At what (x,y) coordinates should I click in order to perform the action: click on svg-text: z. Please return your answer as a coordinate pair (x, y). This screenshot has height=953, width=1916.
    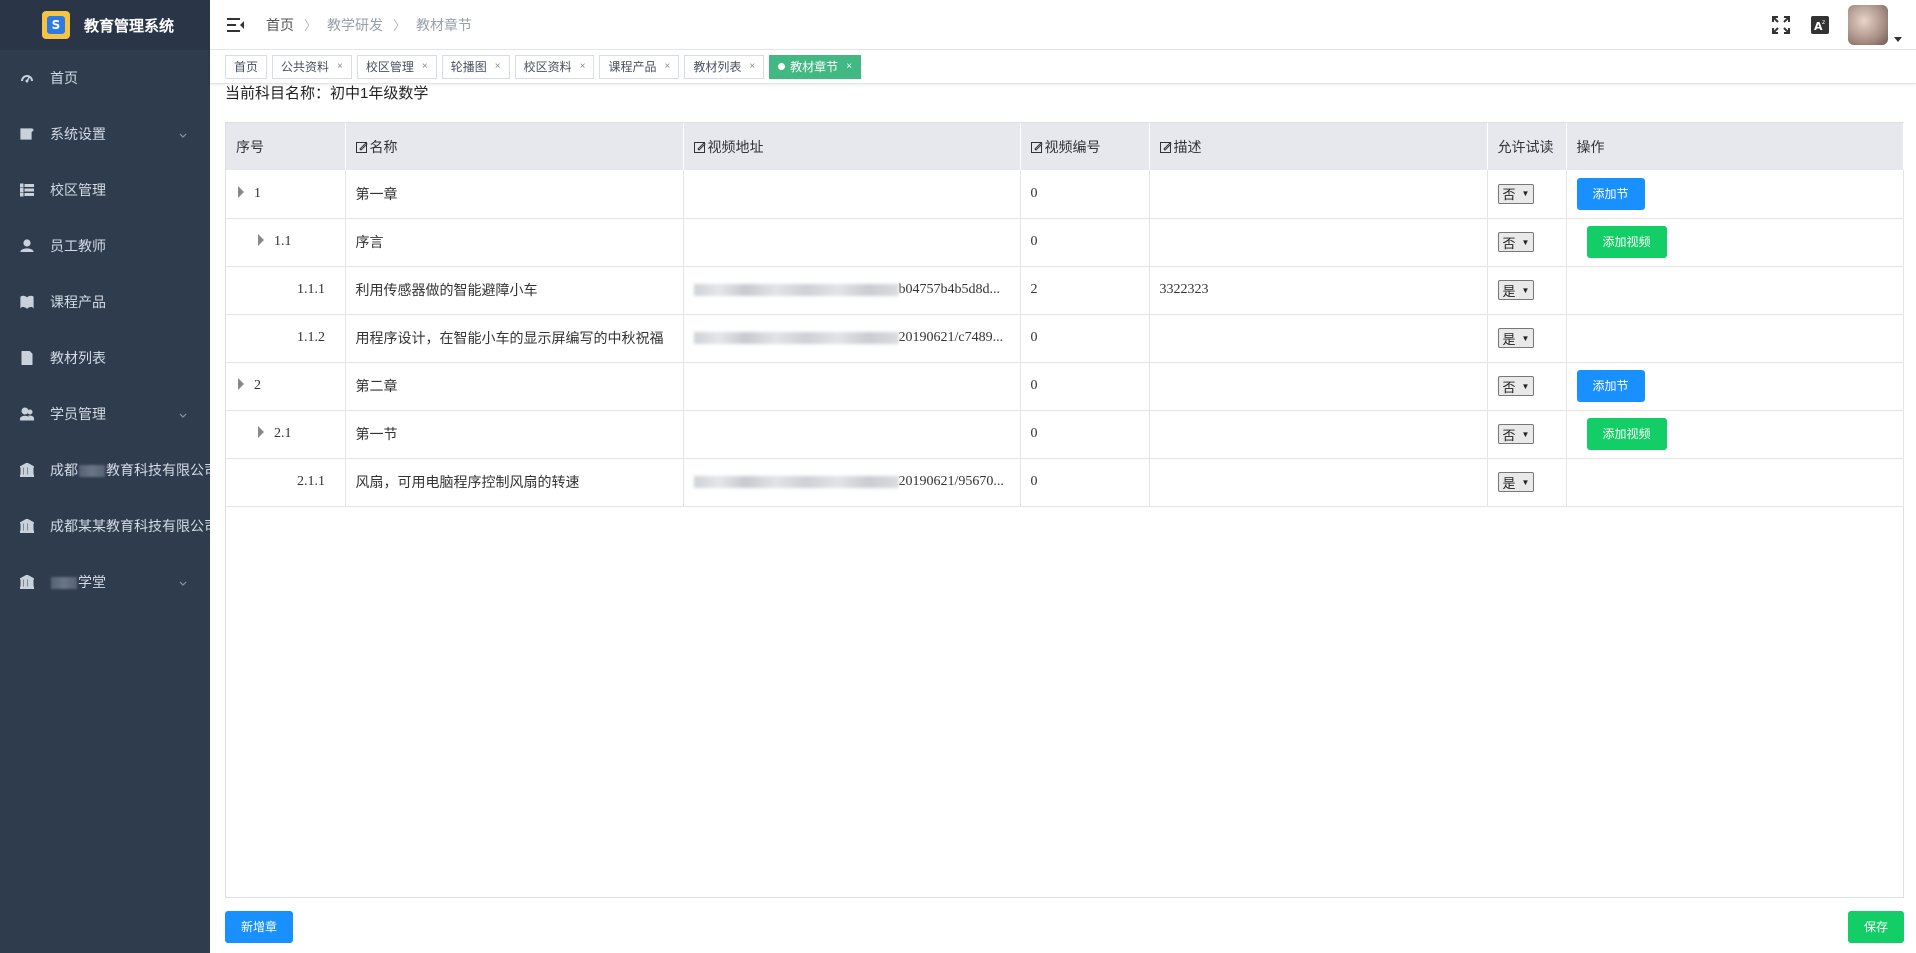
    Looking at the image, I should click on (1823, 22).